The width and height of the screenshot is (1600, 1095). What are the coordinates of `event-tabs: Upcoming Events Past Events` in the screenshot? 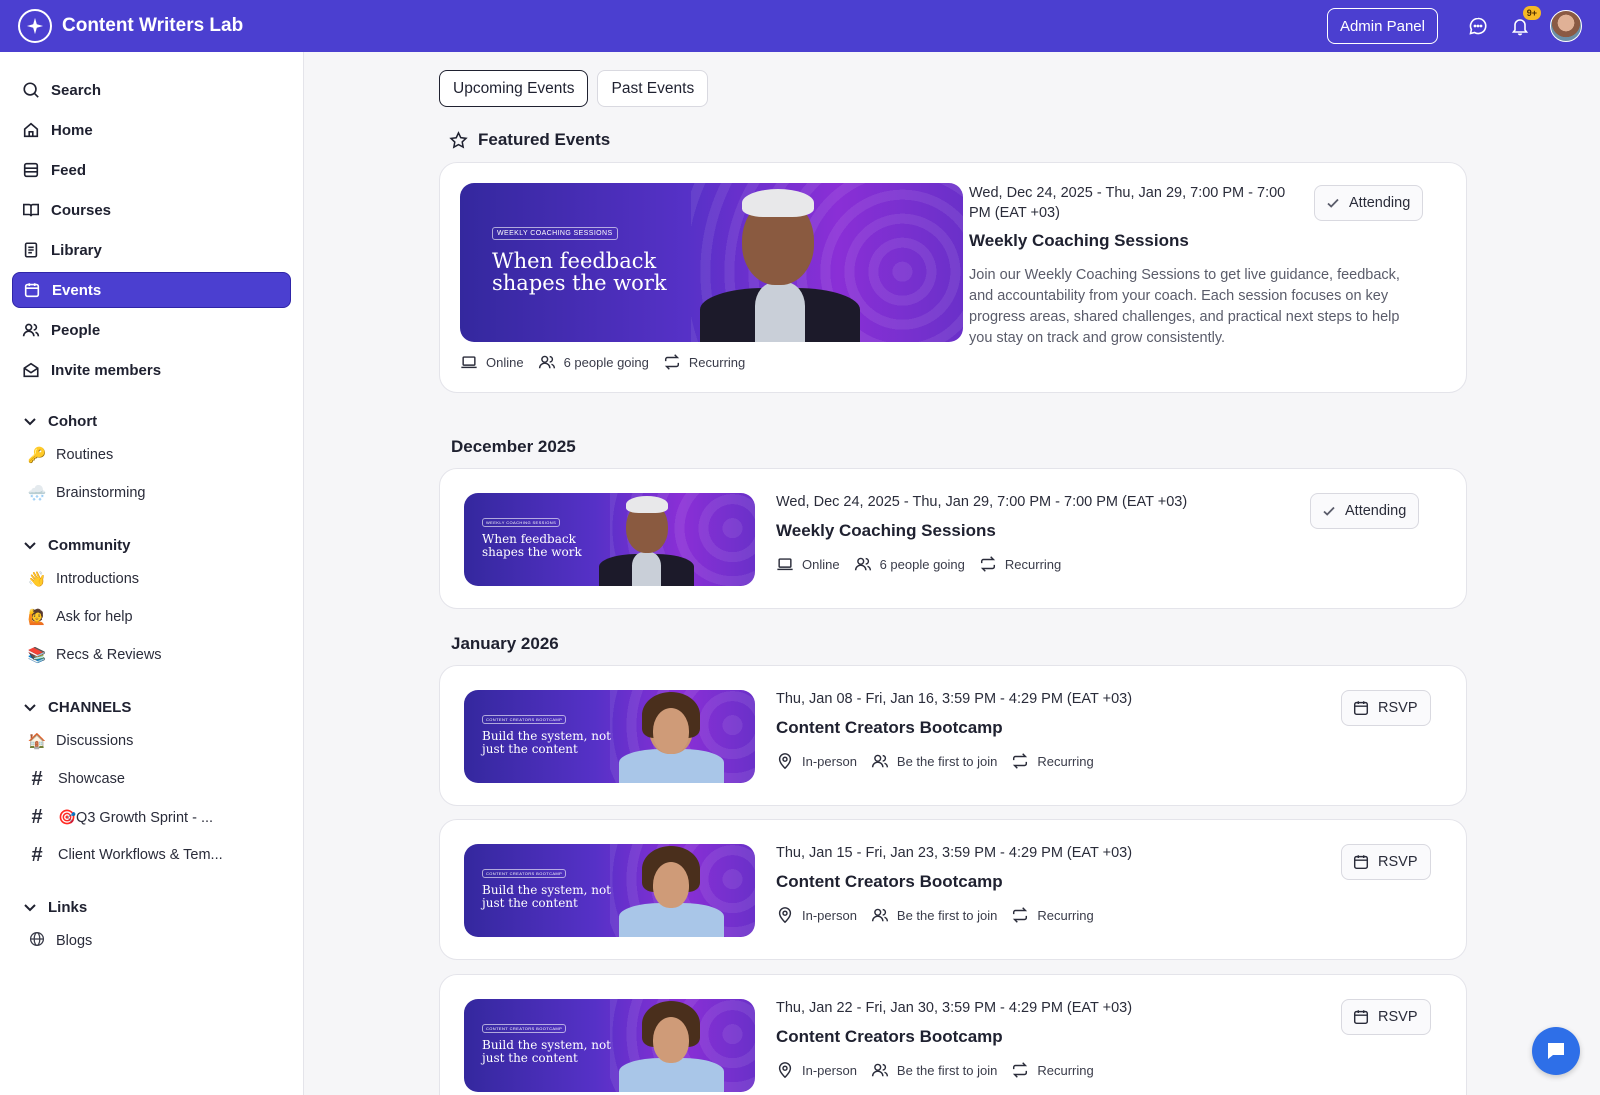 It's located at (574, 88).